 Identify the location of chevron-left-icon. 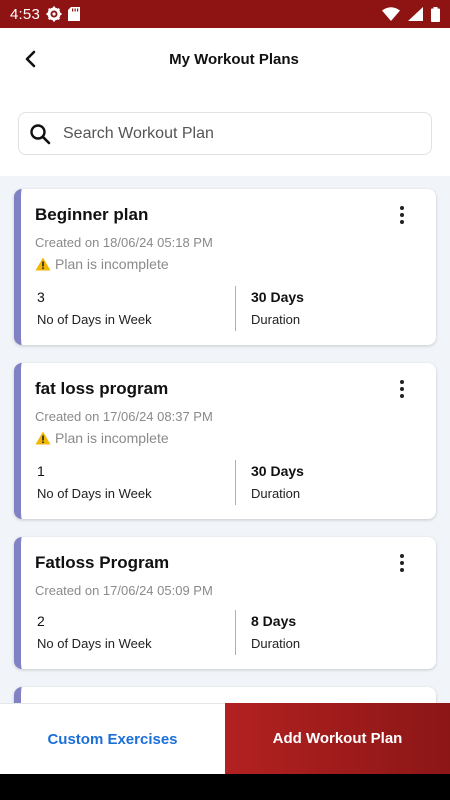
(30, 59).